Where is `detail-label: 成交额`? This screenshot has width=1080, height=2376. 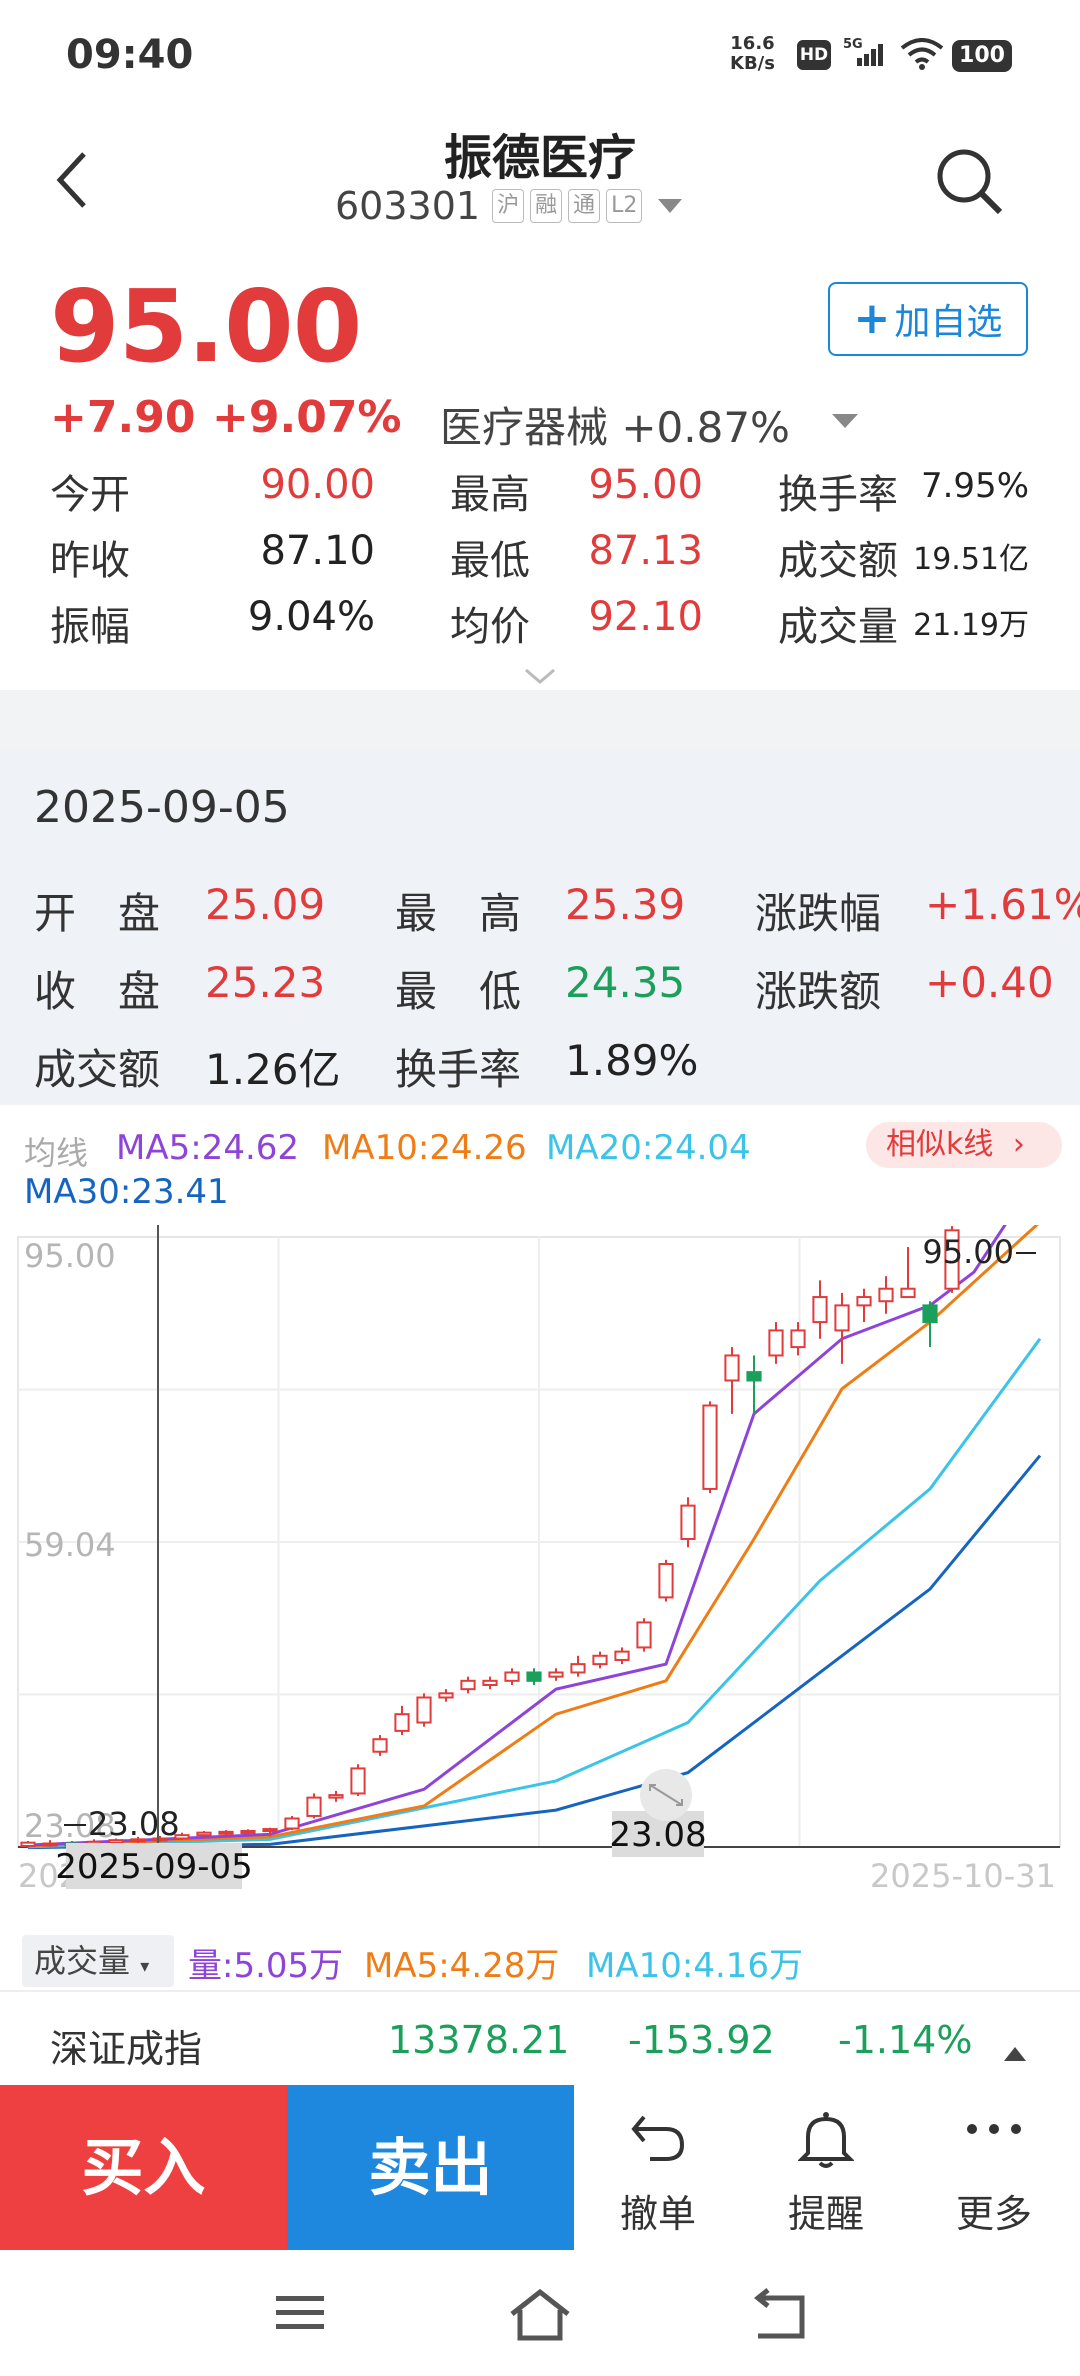 detail-label: 成交额 is located at coordinates (97, 1069).